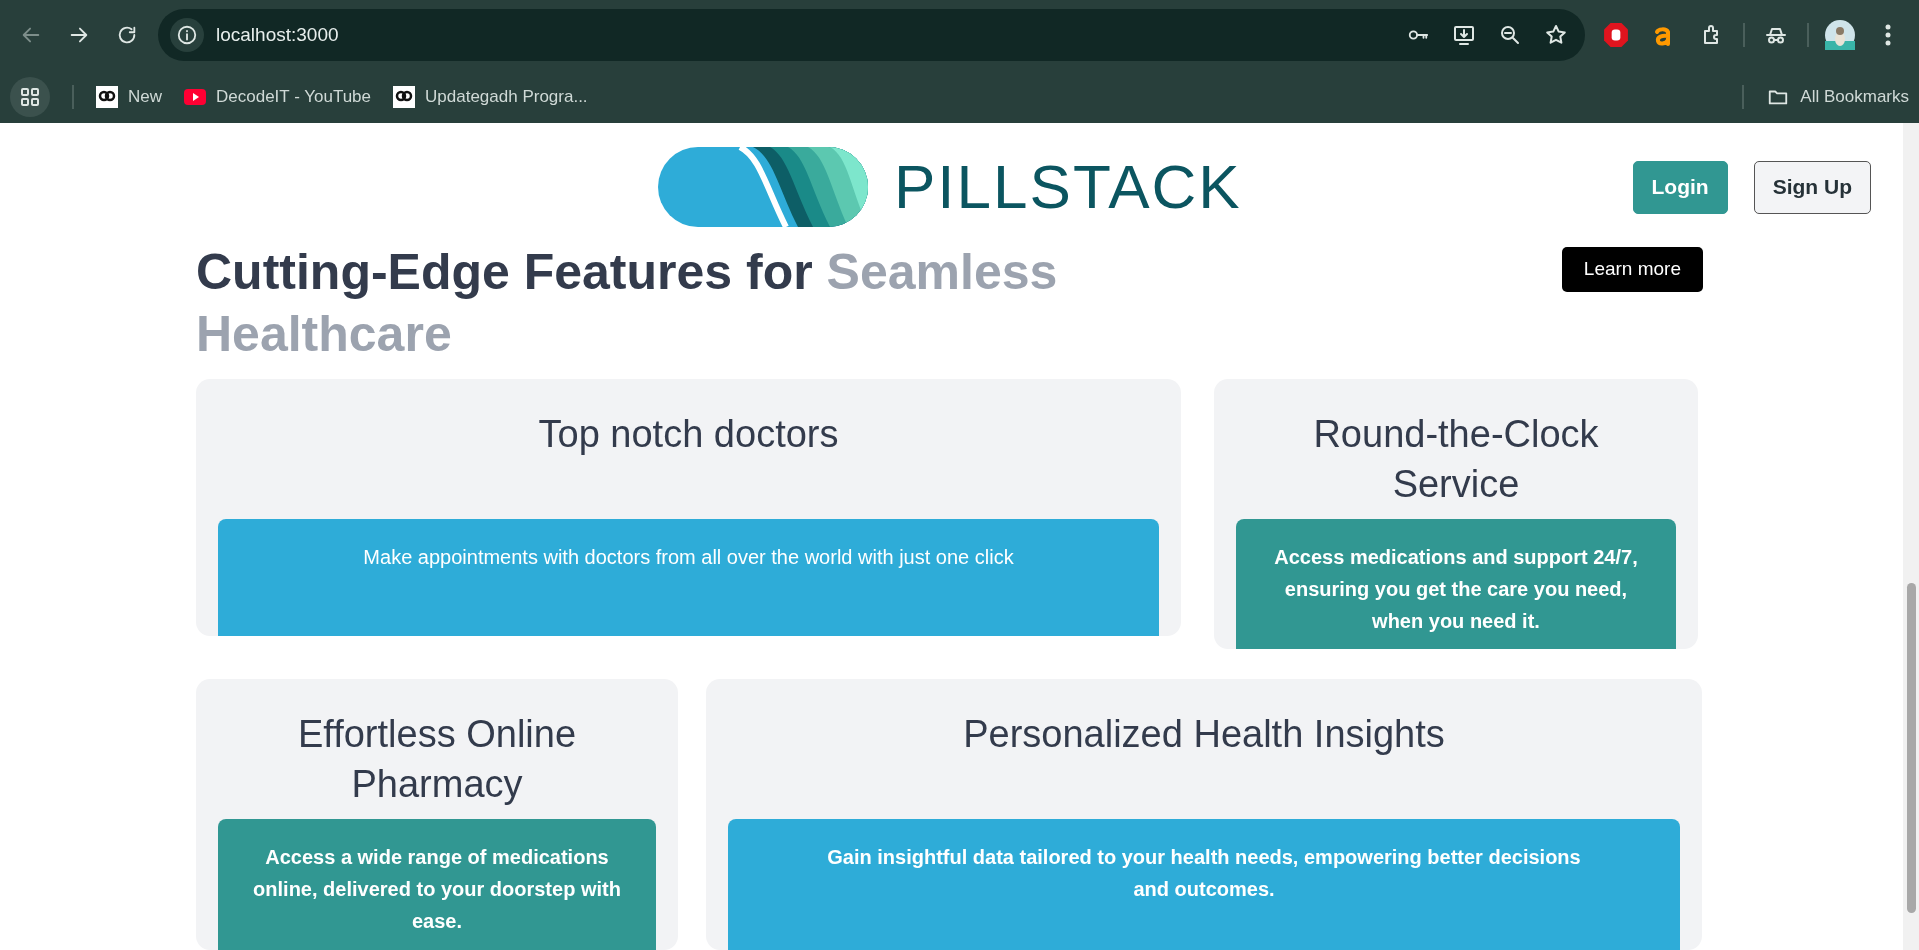  What do you see at coordinates (1680, 187) in the screenshot?
I see `login-button: Login` at bounding box center [1680, 187].